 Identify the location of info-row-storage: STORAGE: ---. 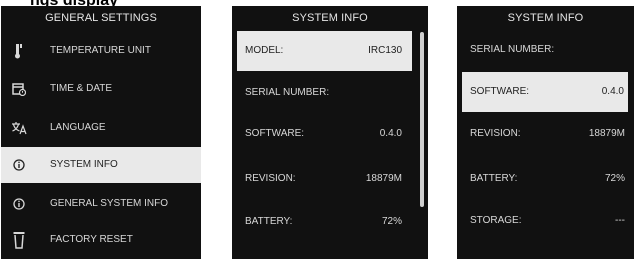
(545, 221).